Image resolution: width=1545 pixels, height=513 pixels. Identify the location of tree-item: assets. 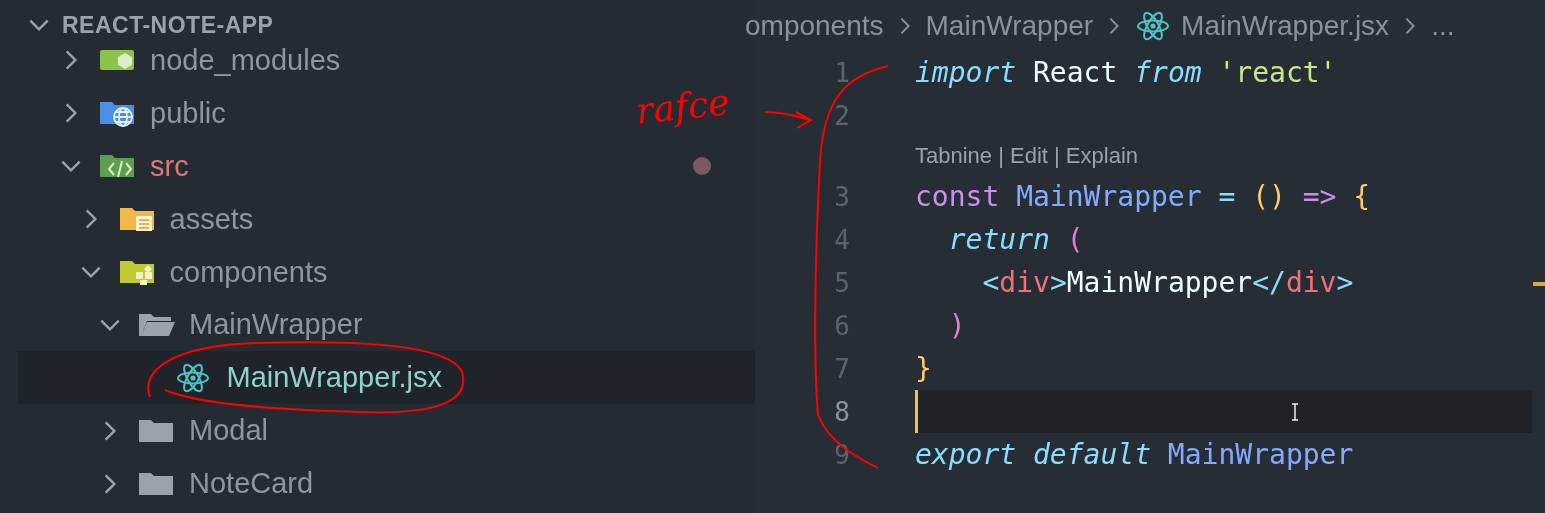
(131, 219).